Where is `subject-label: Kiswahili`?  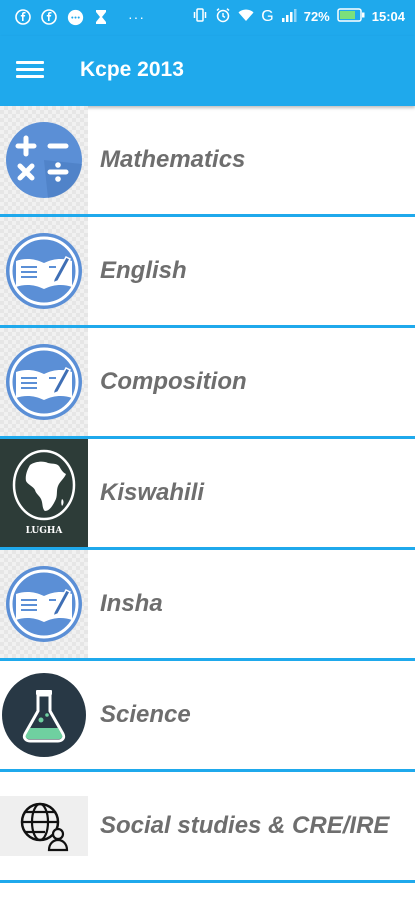
subject-label: Kiswahili is located at coordinates (152, 492).